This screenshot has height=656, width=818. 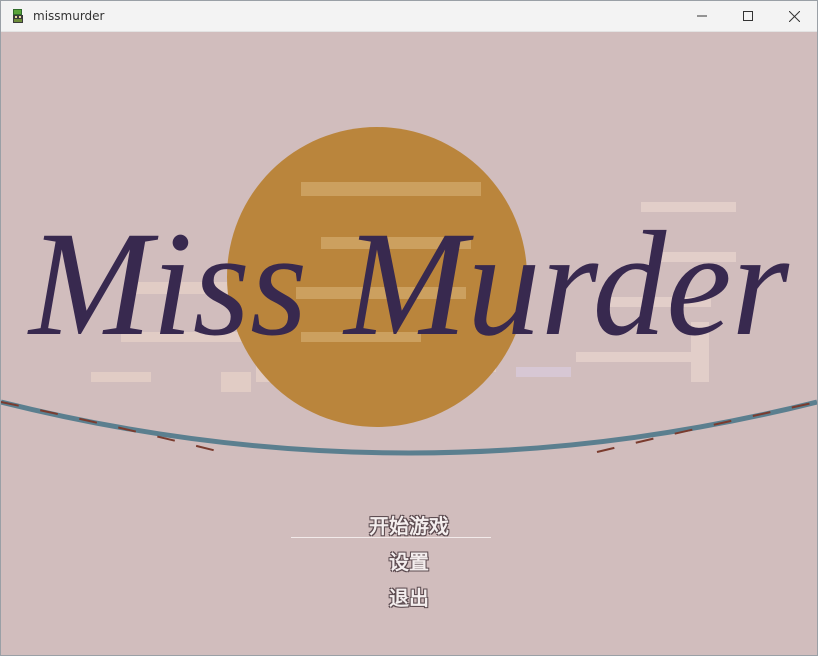 What do you see at coordinates (409, 596) in the screenshot?
I see `exit-button: 退出` at bounding box center [409, 596].